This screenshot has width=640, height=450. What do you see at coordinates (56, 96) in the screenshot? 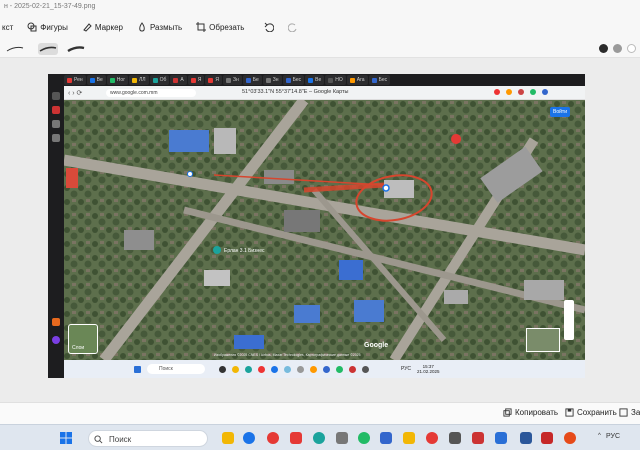
I see `history-icon` at bounding box center [56, 96].